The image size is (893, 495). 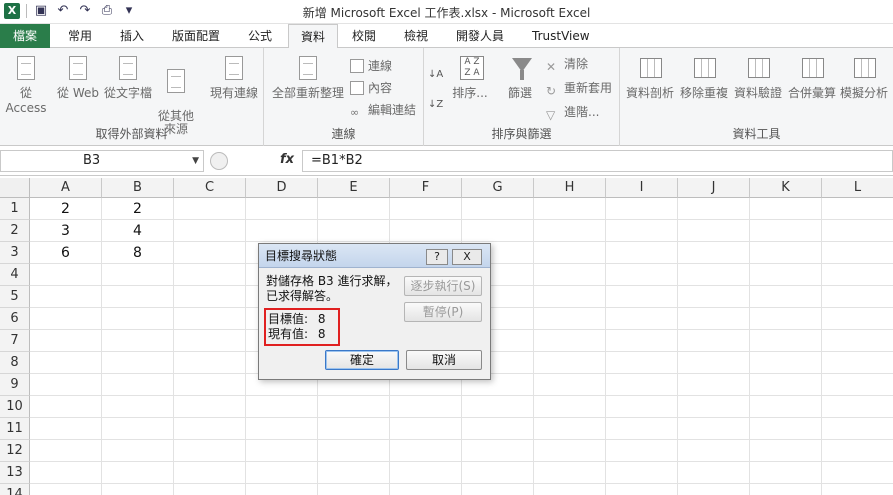 What do you see at coordinates (15, 385) in the screenshot?
I see `row-header-9: 9` at bounding box center [15, 385].